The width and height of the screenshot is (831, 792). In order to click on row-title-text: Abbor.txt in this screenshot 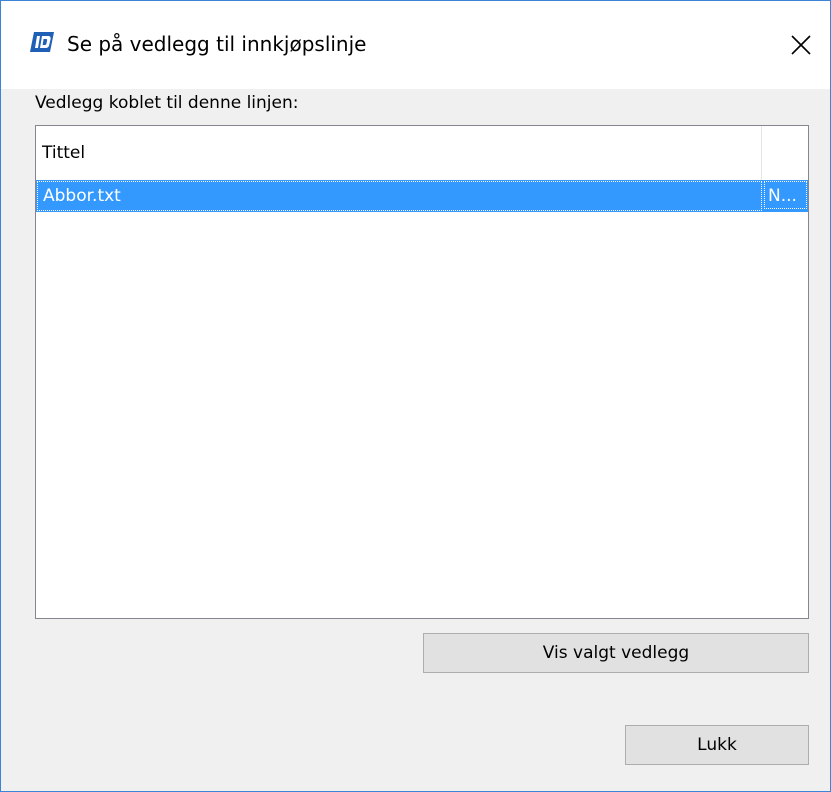, I will do `click(82, 196)`.